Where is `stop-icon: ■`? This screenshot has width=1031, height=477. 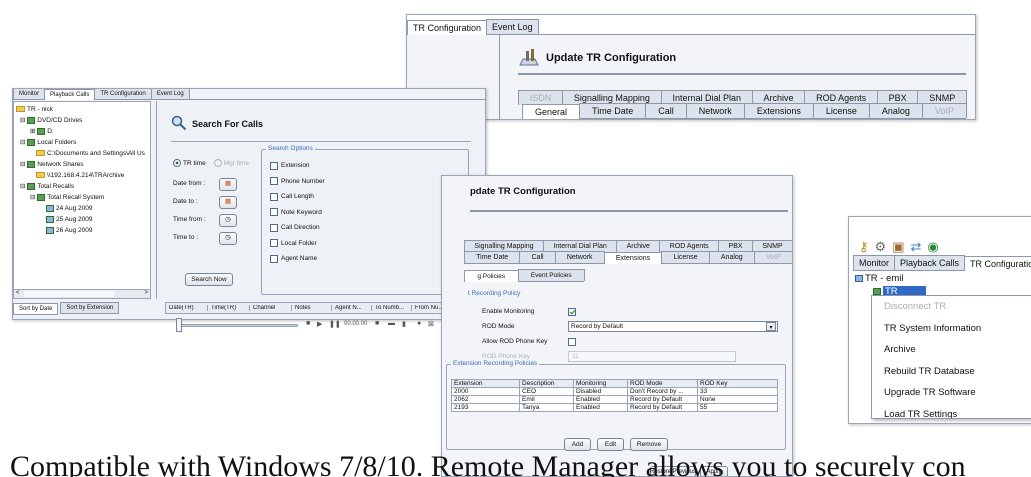 stop-icon: ■ is located at coordinates (308, 323).